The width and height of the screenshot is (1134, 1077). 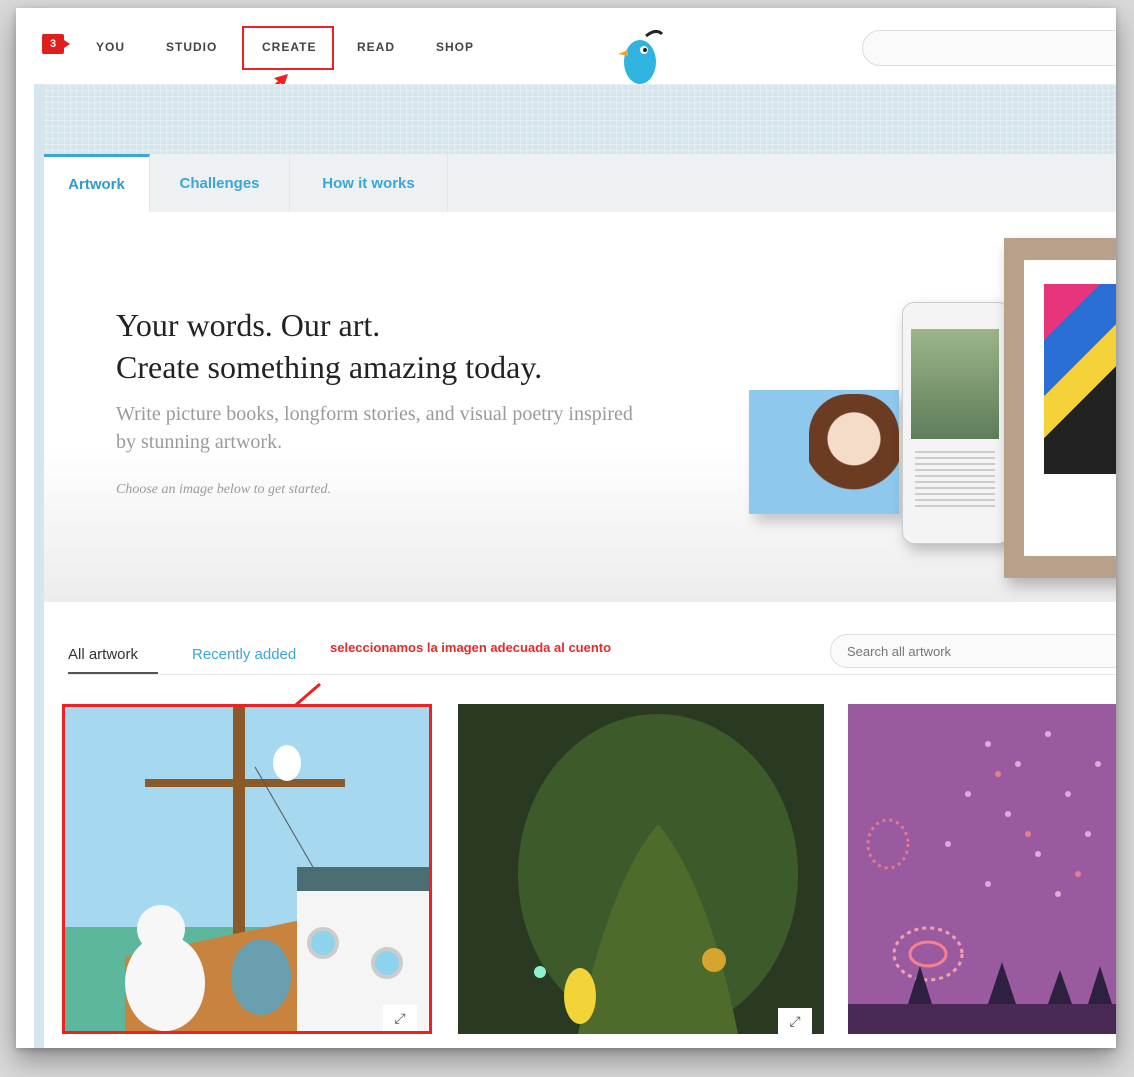 What do you see at coordinates (224, 489) in the screenshot?
I see `hero-hint: Choose an image below to get started.` at bounding box center [224, 489].